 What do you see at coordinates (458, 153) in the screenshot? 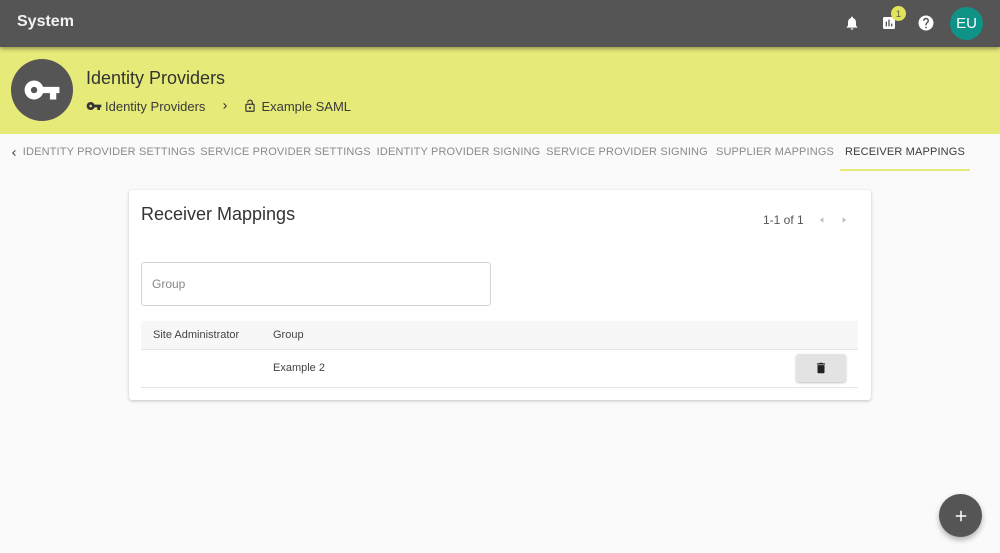
I see `tab-identity-provider-signing: IDENTITY PROVIDER SIGNING` at bounding box center [458, 153].